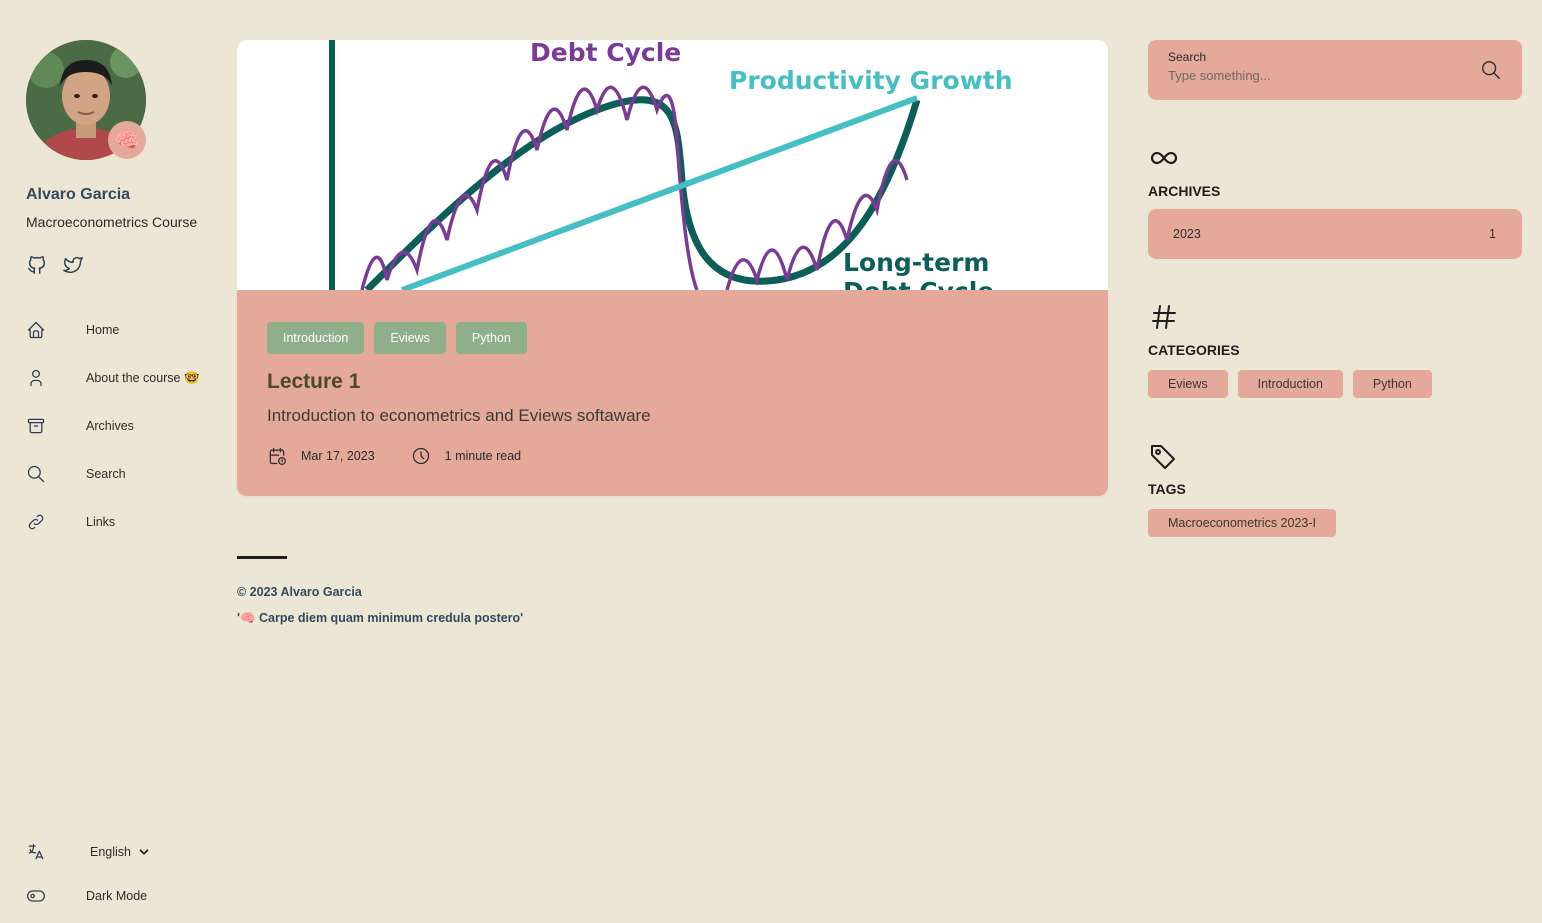  Describe the element at coordinates (672, 382) in the screenshot. I see `post-title: Lecture 1` at that location.